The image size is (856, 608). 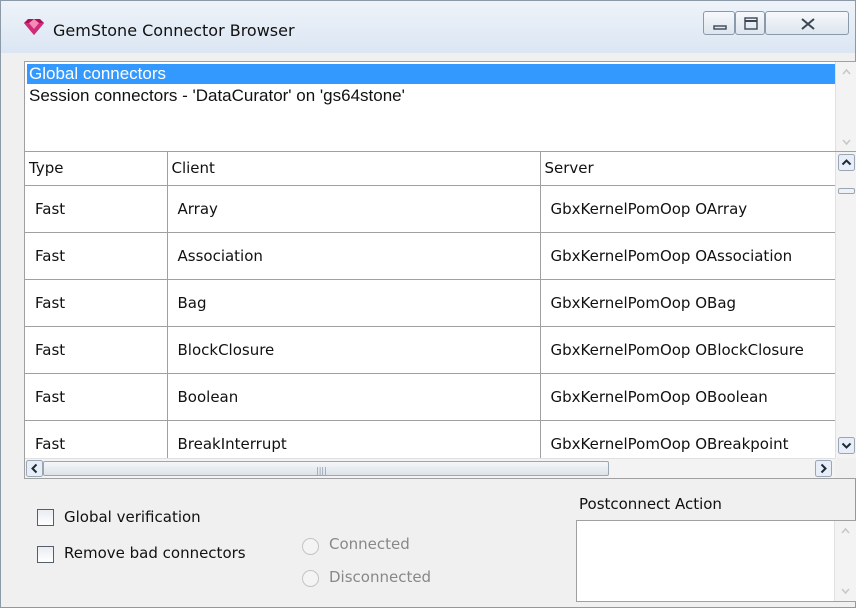 What do you see at coordinates (132, 517) in the screenshot?
I see `global-verification-label: Global verification` at bounding box center [132, 517].